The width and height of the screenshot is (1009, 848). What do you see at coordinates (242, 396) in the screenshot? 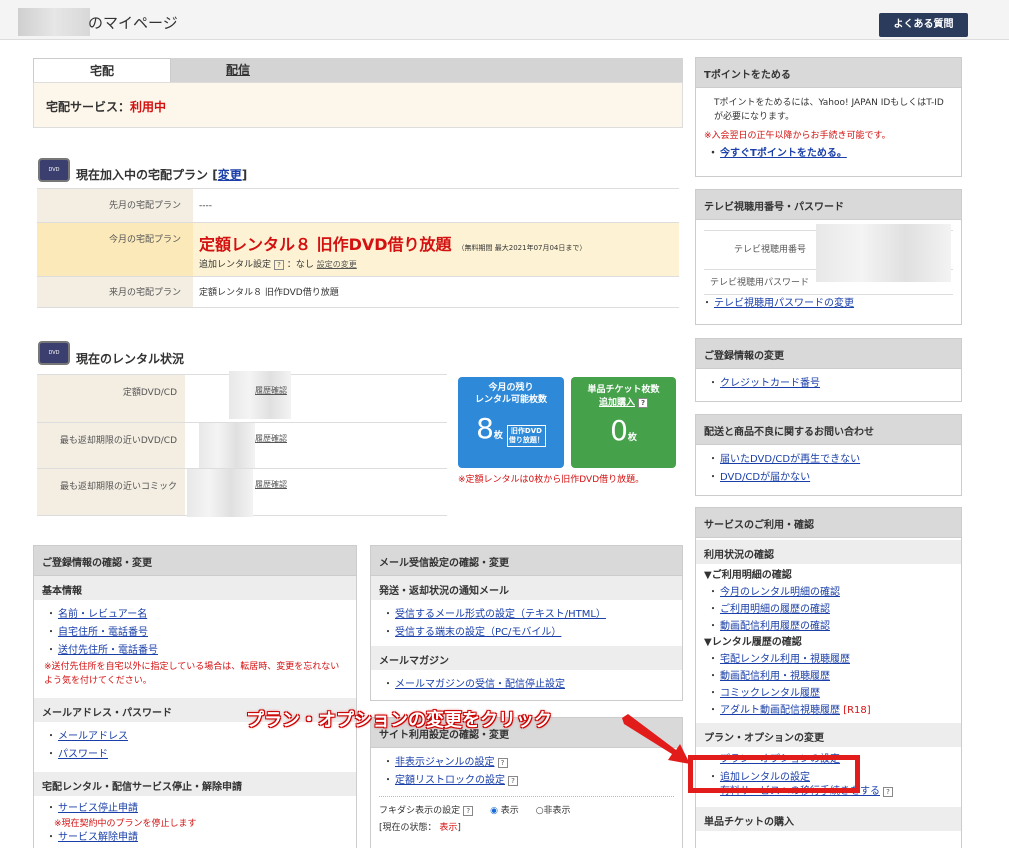
I see `rental-row: 定額DVD/CD 履歴確認` at bounding box center [242, 396].